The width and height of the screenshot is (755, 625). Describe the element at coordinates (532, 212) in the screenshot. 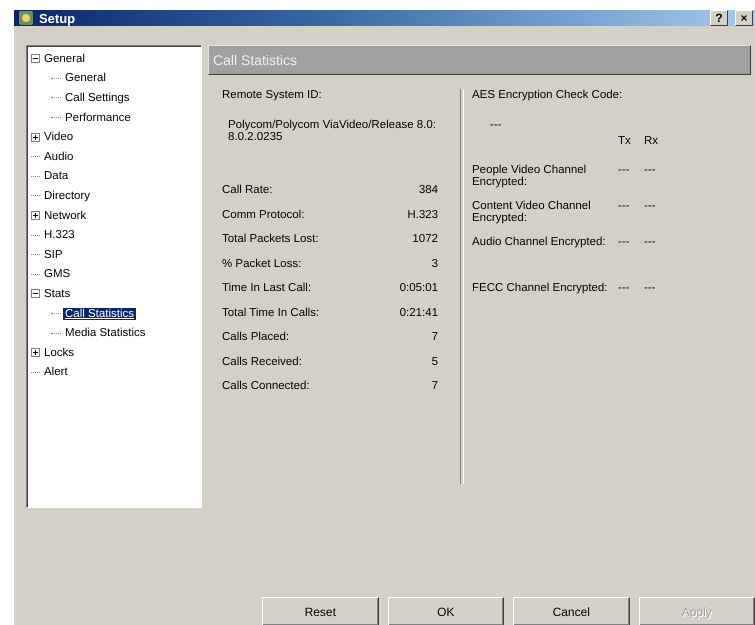

I see `channel-label: Content Video Channel Encrypted:` at that location.